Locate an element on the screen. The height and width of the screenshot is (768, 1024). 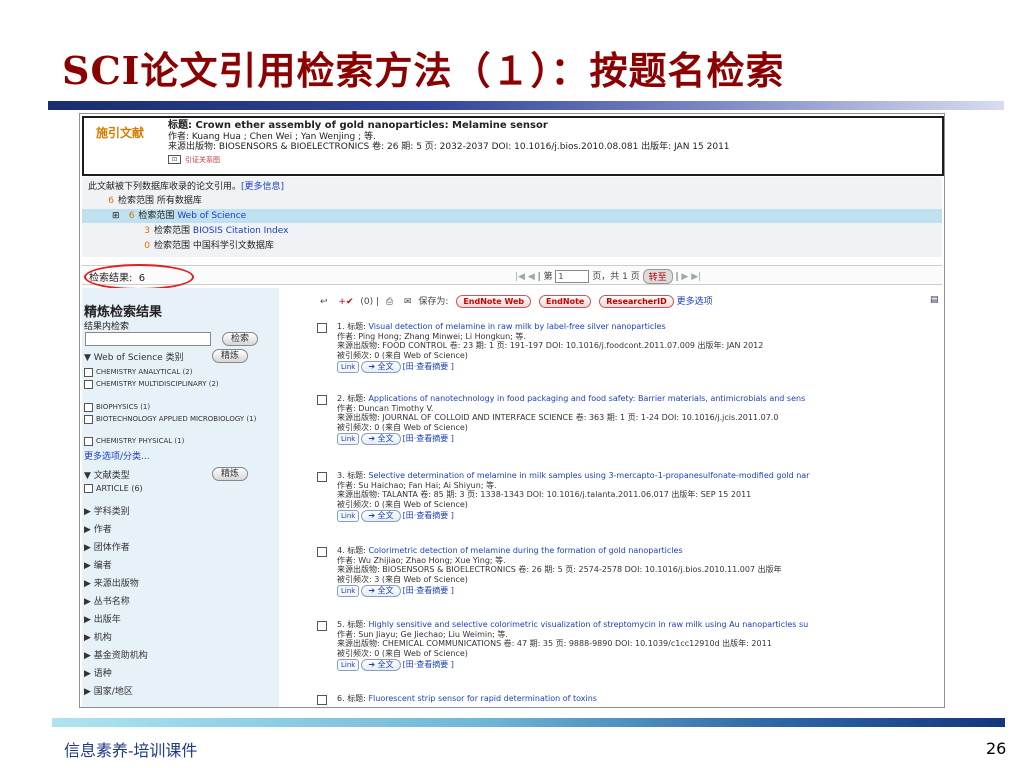
facet-series: ▶ 丛书名称 is located at coordinates (107, 600).